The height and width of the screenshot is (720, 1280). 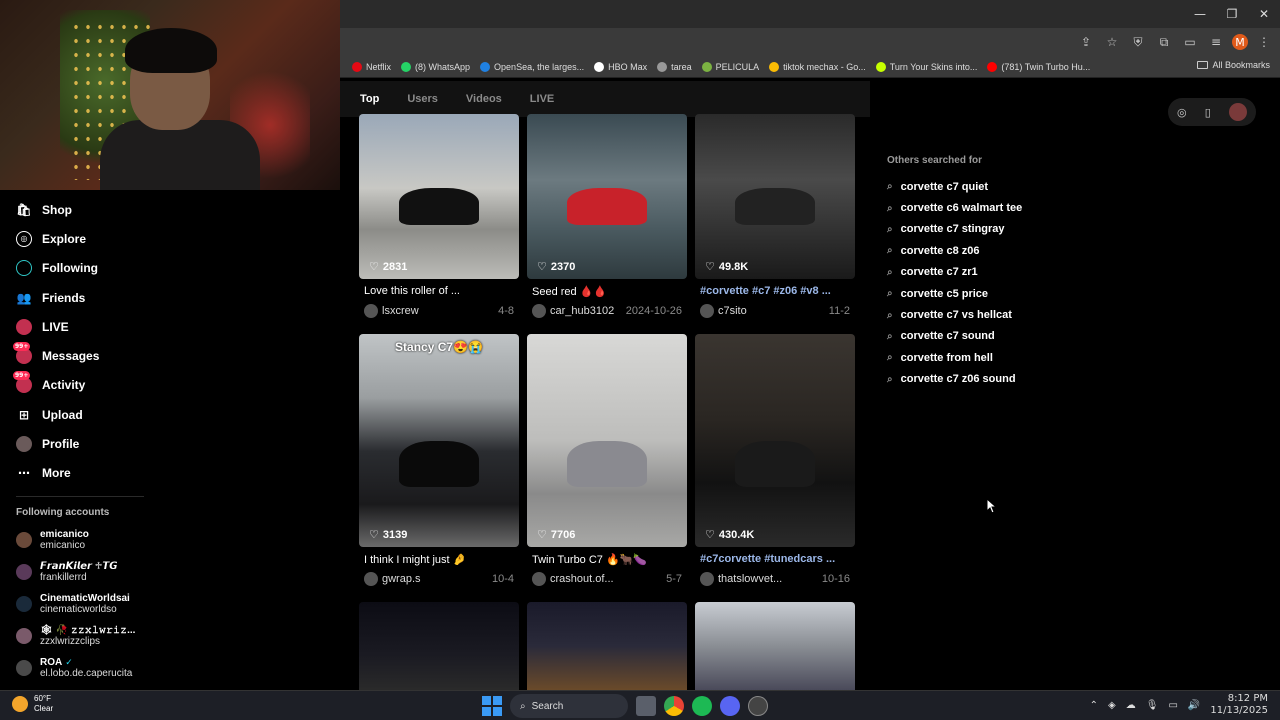 I want to click on search-suggestion: ⌕ corvette c6 walmart tee, so click(x=954, y=207).